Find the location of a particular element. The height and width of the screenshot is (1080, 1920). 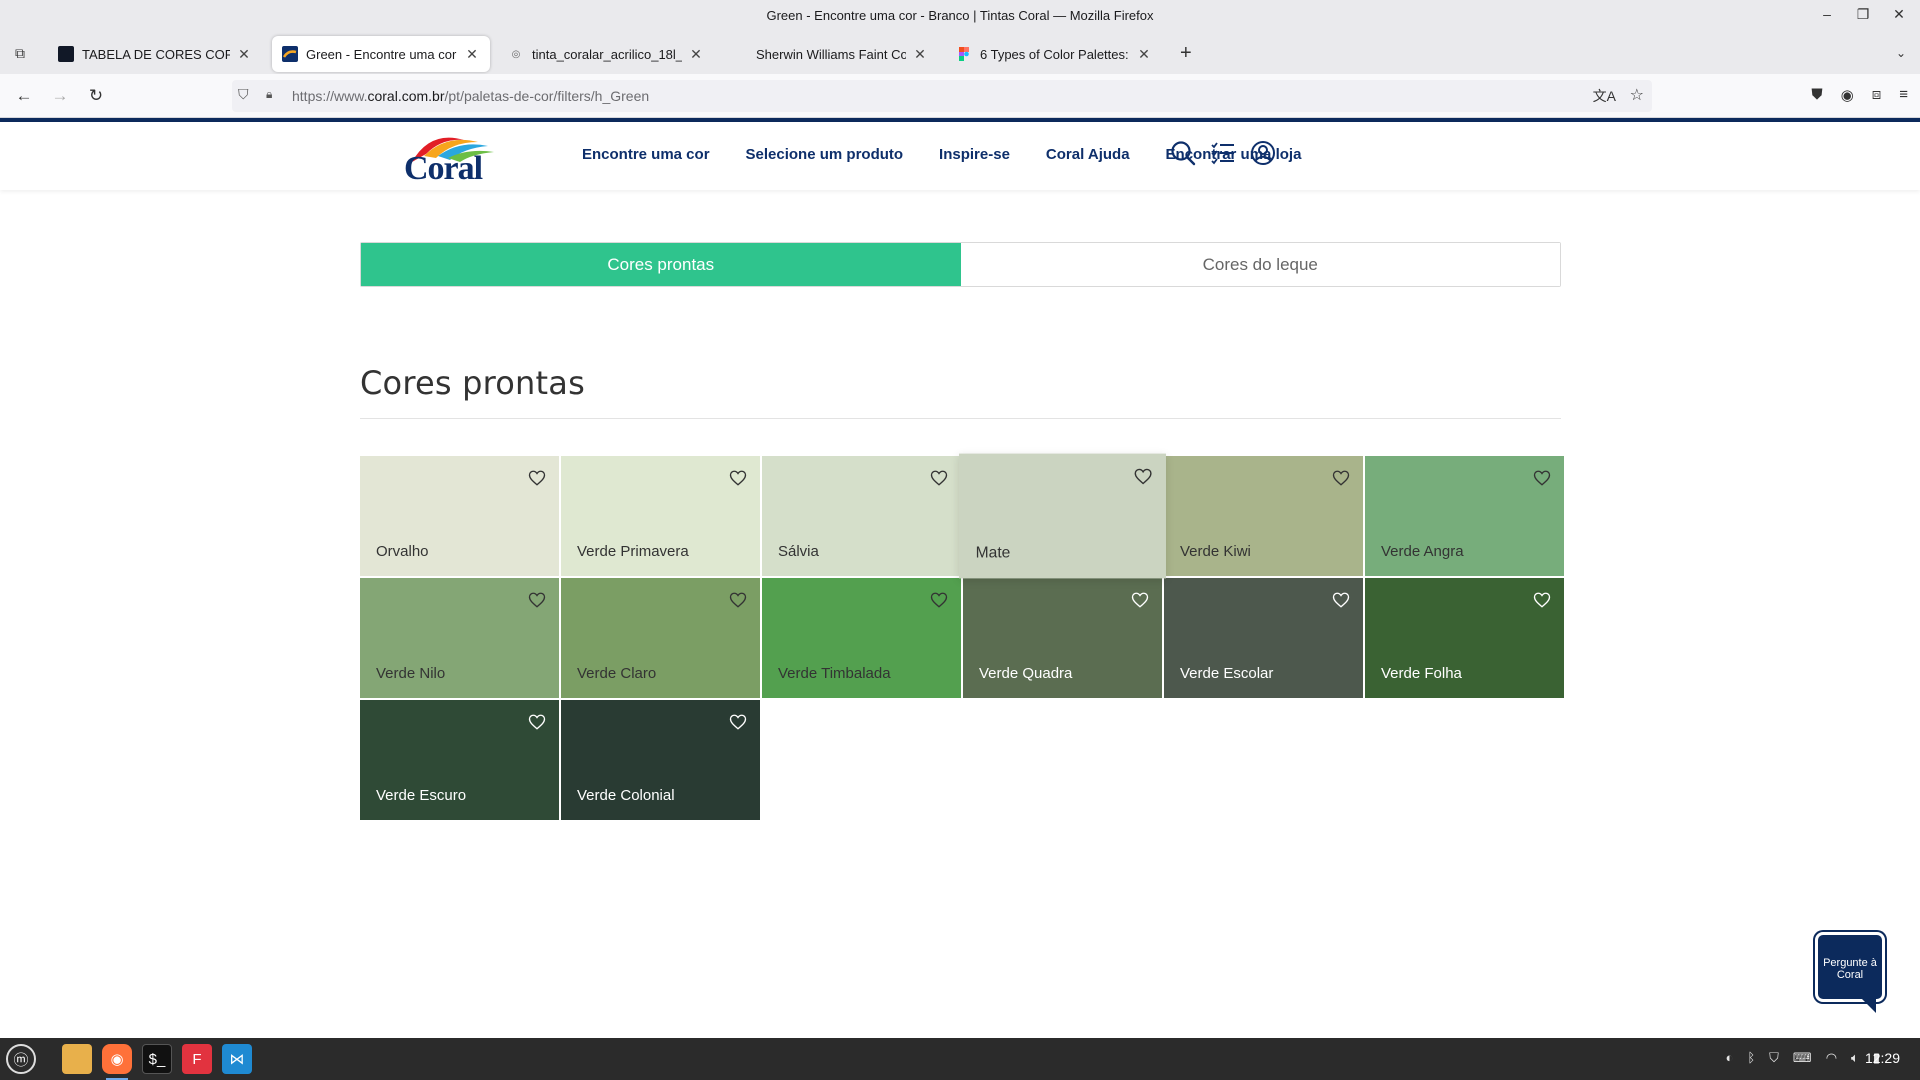

firefox-icon: ◉ is located at coordinates (117, 1062).